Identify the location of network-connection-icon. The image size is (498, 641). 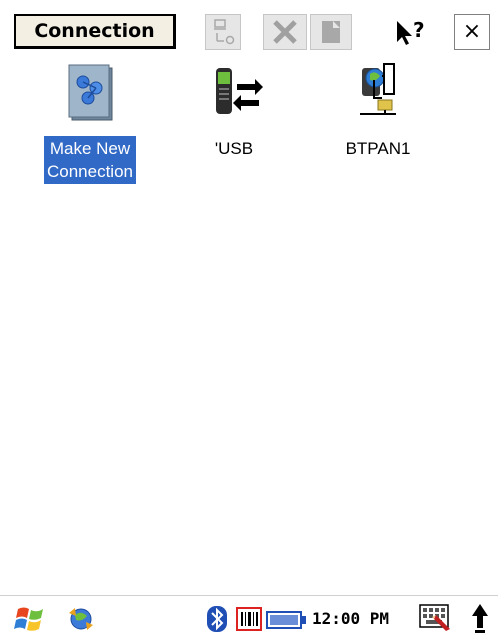
(378, 89).